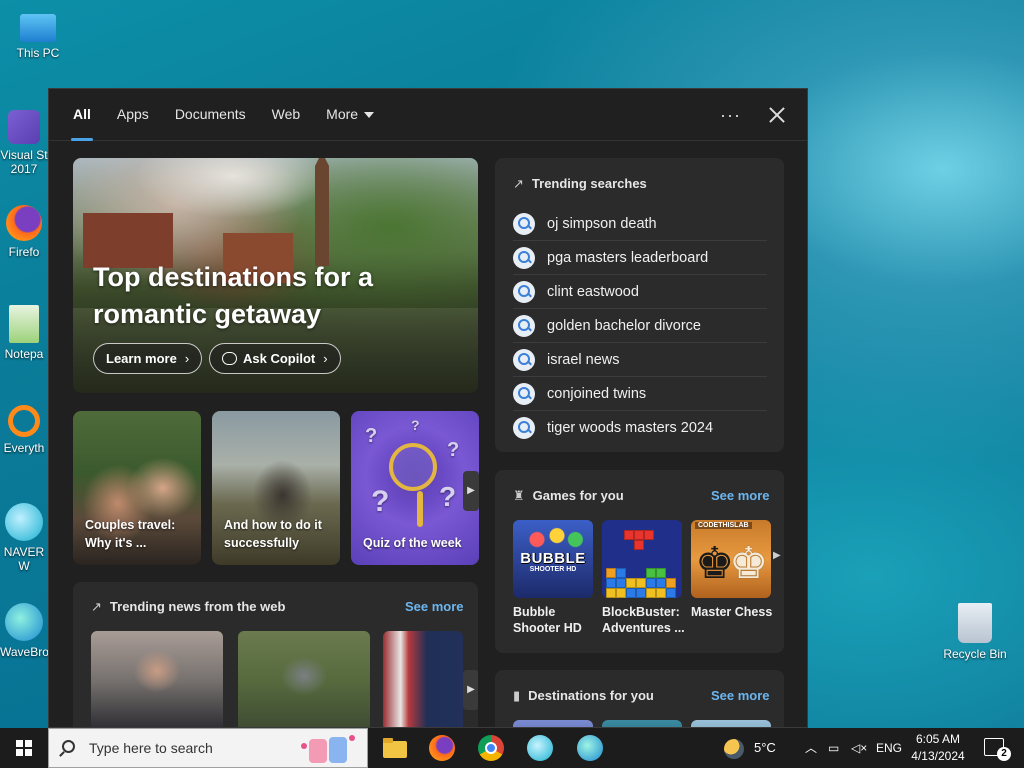 This screenshot has height=768, width=1024. Describe the element at coordinates (415, 488) in the screenshot. I see `story-card-quiz: ? ? ? ? ? Quiz of the week` at that location.